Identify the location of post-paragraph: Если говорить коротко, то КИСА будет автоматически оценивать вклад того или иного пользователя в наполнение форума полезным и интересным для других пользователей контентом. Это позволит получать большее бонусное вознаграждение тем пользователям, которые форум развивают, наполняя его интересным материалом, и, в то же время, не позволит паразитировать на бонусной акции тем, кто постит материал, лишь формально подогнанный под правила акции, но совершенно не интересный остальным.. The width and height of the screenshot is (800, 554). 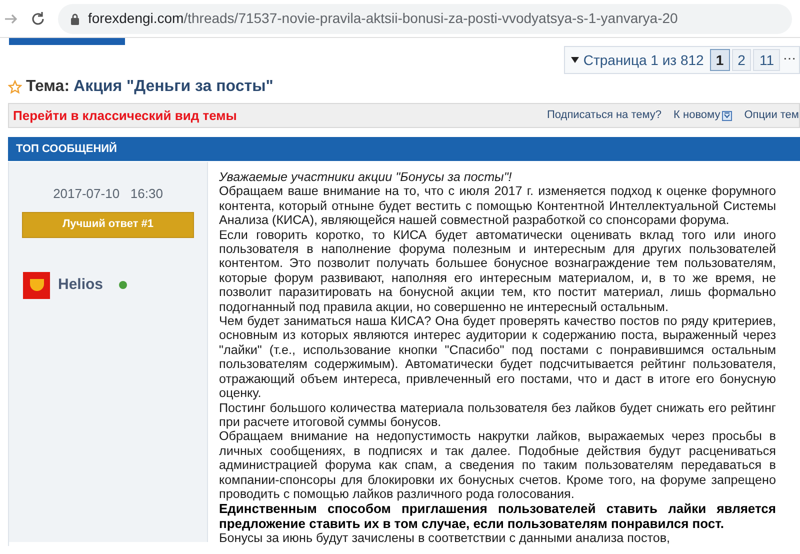
(497, 271).